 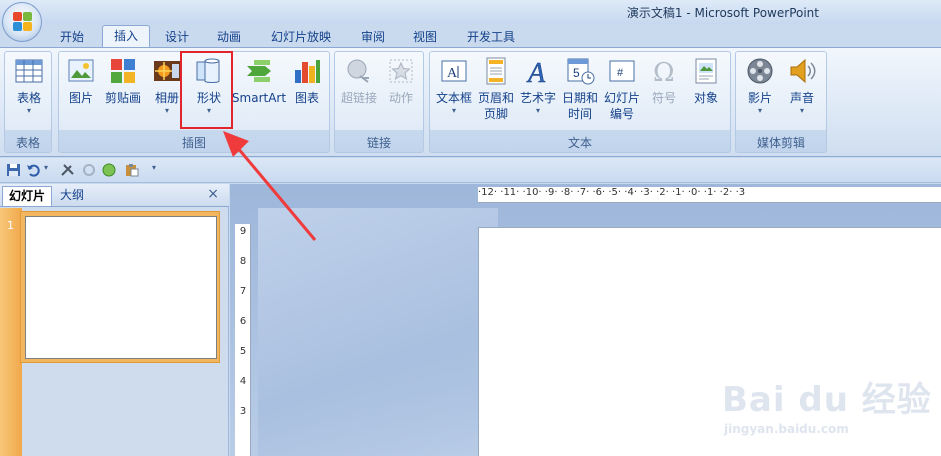 I want to click on group-media: 影片 ▾ 声音 ▾ 媒体剪辑, so click(x=781, y=102).